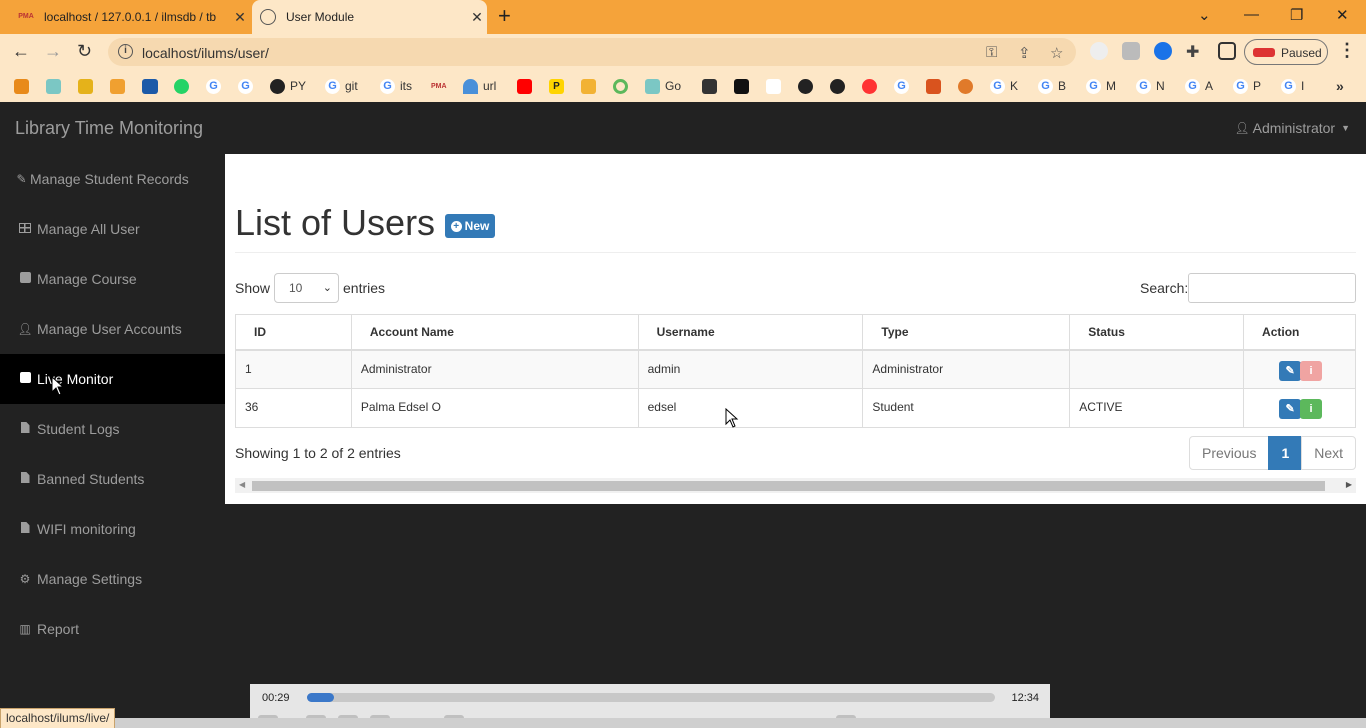  I want to click on star-icon: ☆, so click(1056, 53).